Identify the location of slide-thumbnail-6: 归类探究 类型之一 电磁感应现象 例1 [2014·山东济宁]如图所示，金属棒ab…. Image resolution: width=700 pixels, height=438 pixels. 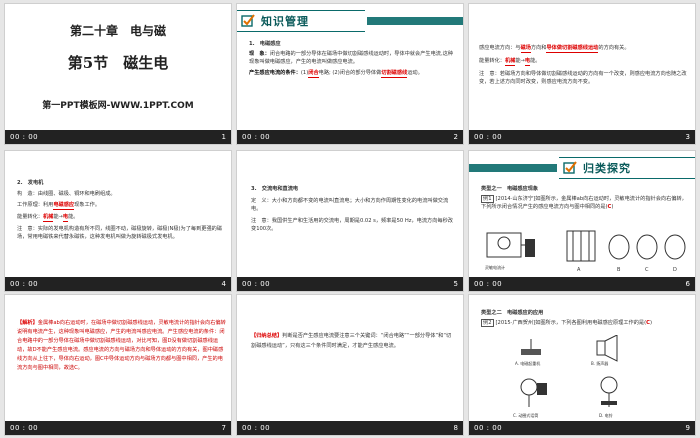
(582, 221).